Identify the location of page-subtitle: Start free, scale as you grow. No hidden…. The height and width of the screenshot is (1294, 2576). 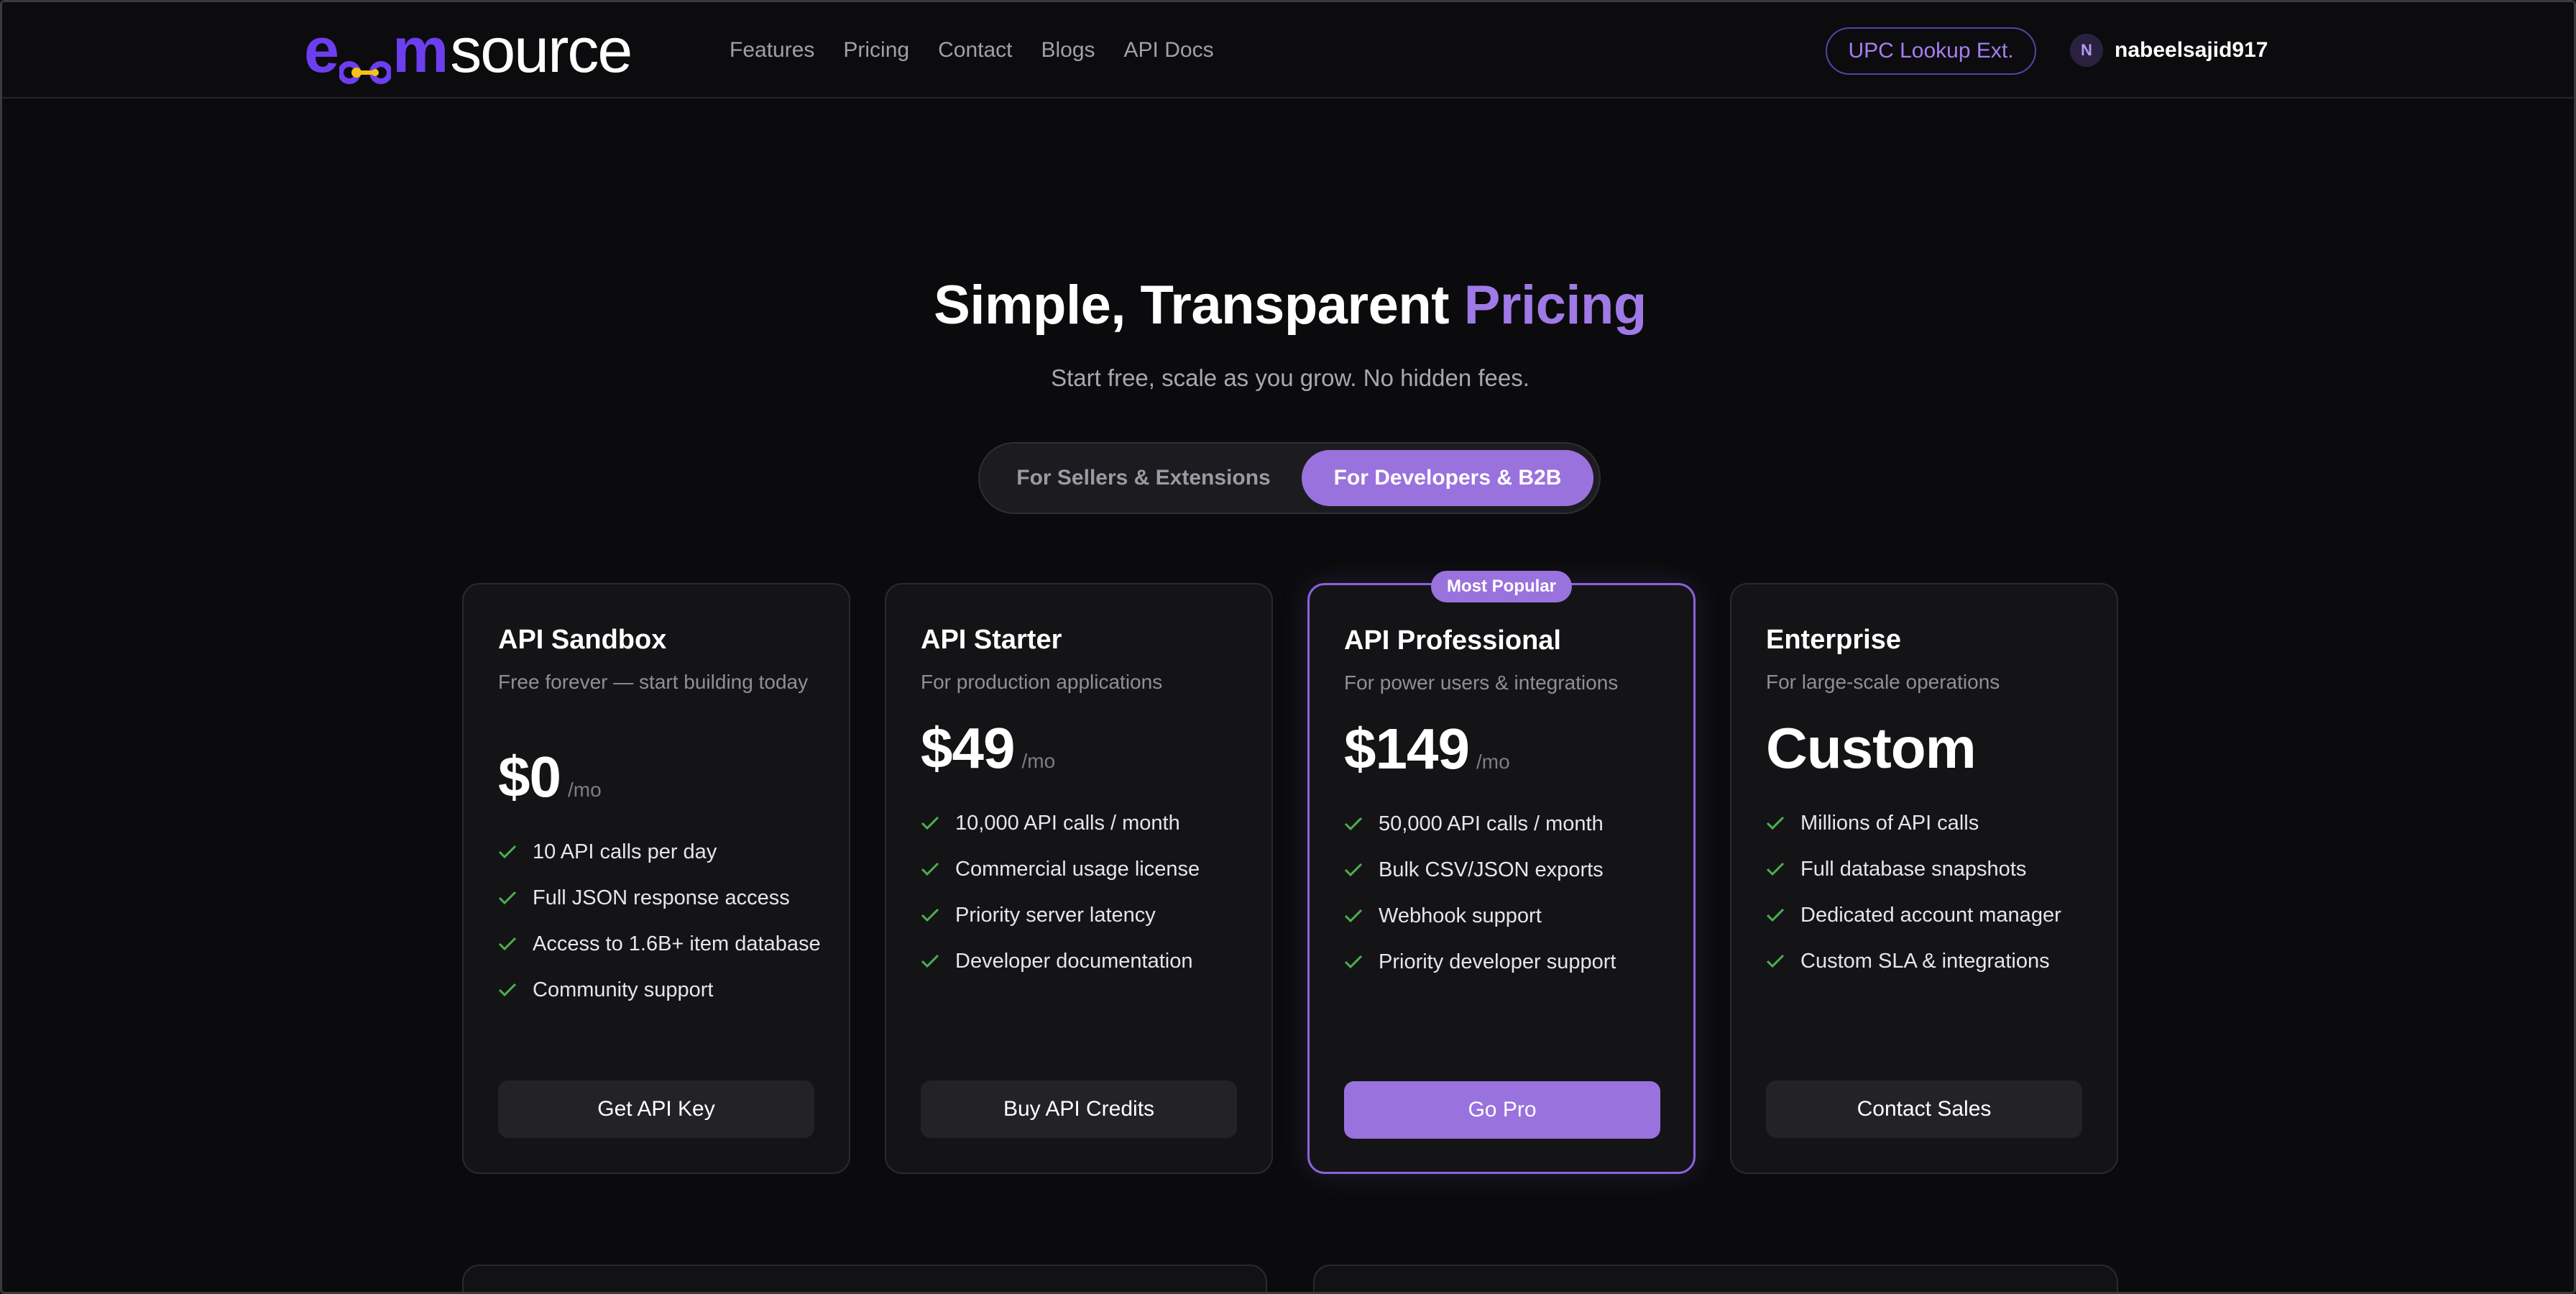
(1290, 377).